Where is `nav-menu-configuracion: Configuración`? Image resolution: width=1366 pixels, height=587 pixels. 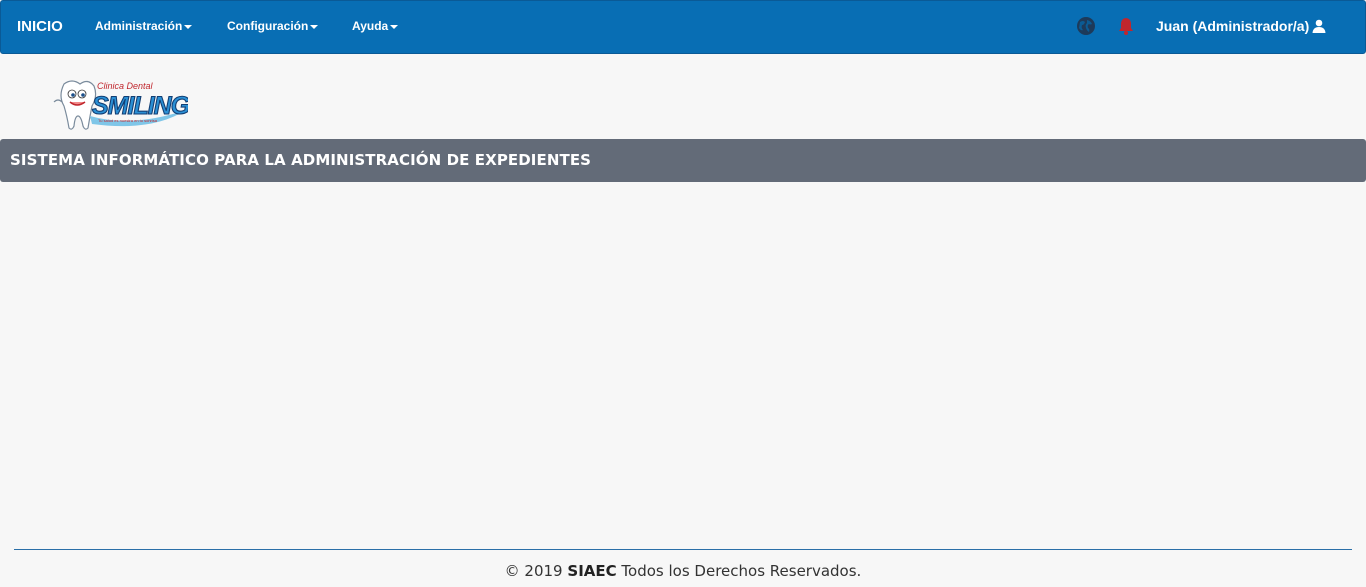
nav-menu-configuracion: Configuración is located at coordinates (273, 26).